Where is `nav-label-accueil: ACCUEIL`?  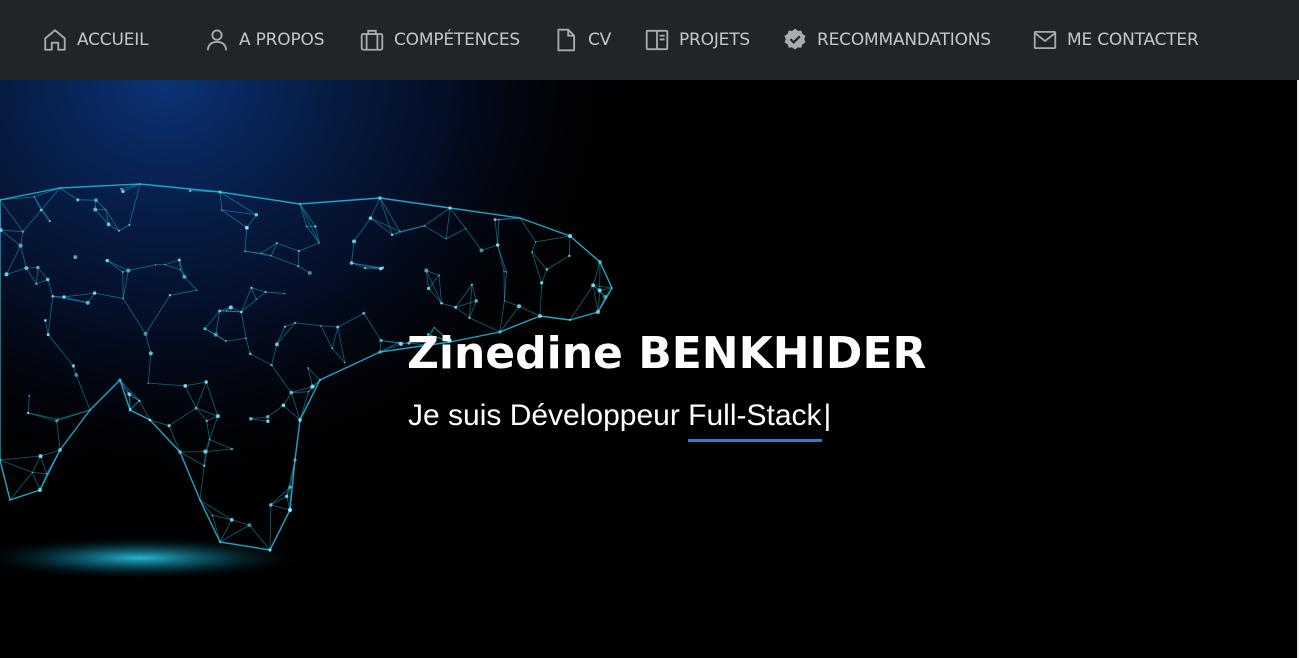
nav-label-accueil: ACCUEIL is located at coordinates (113, 40).